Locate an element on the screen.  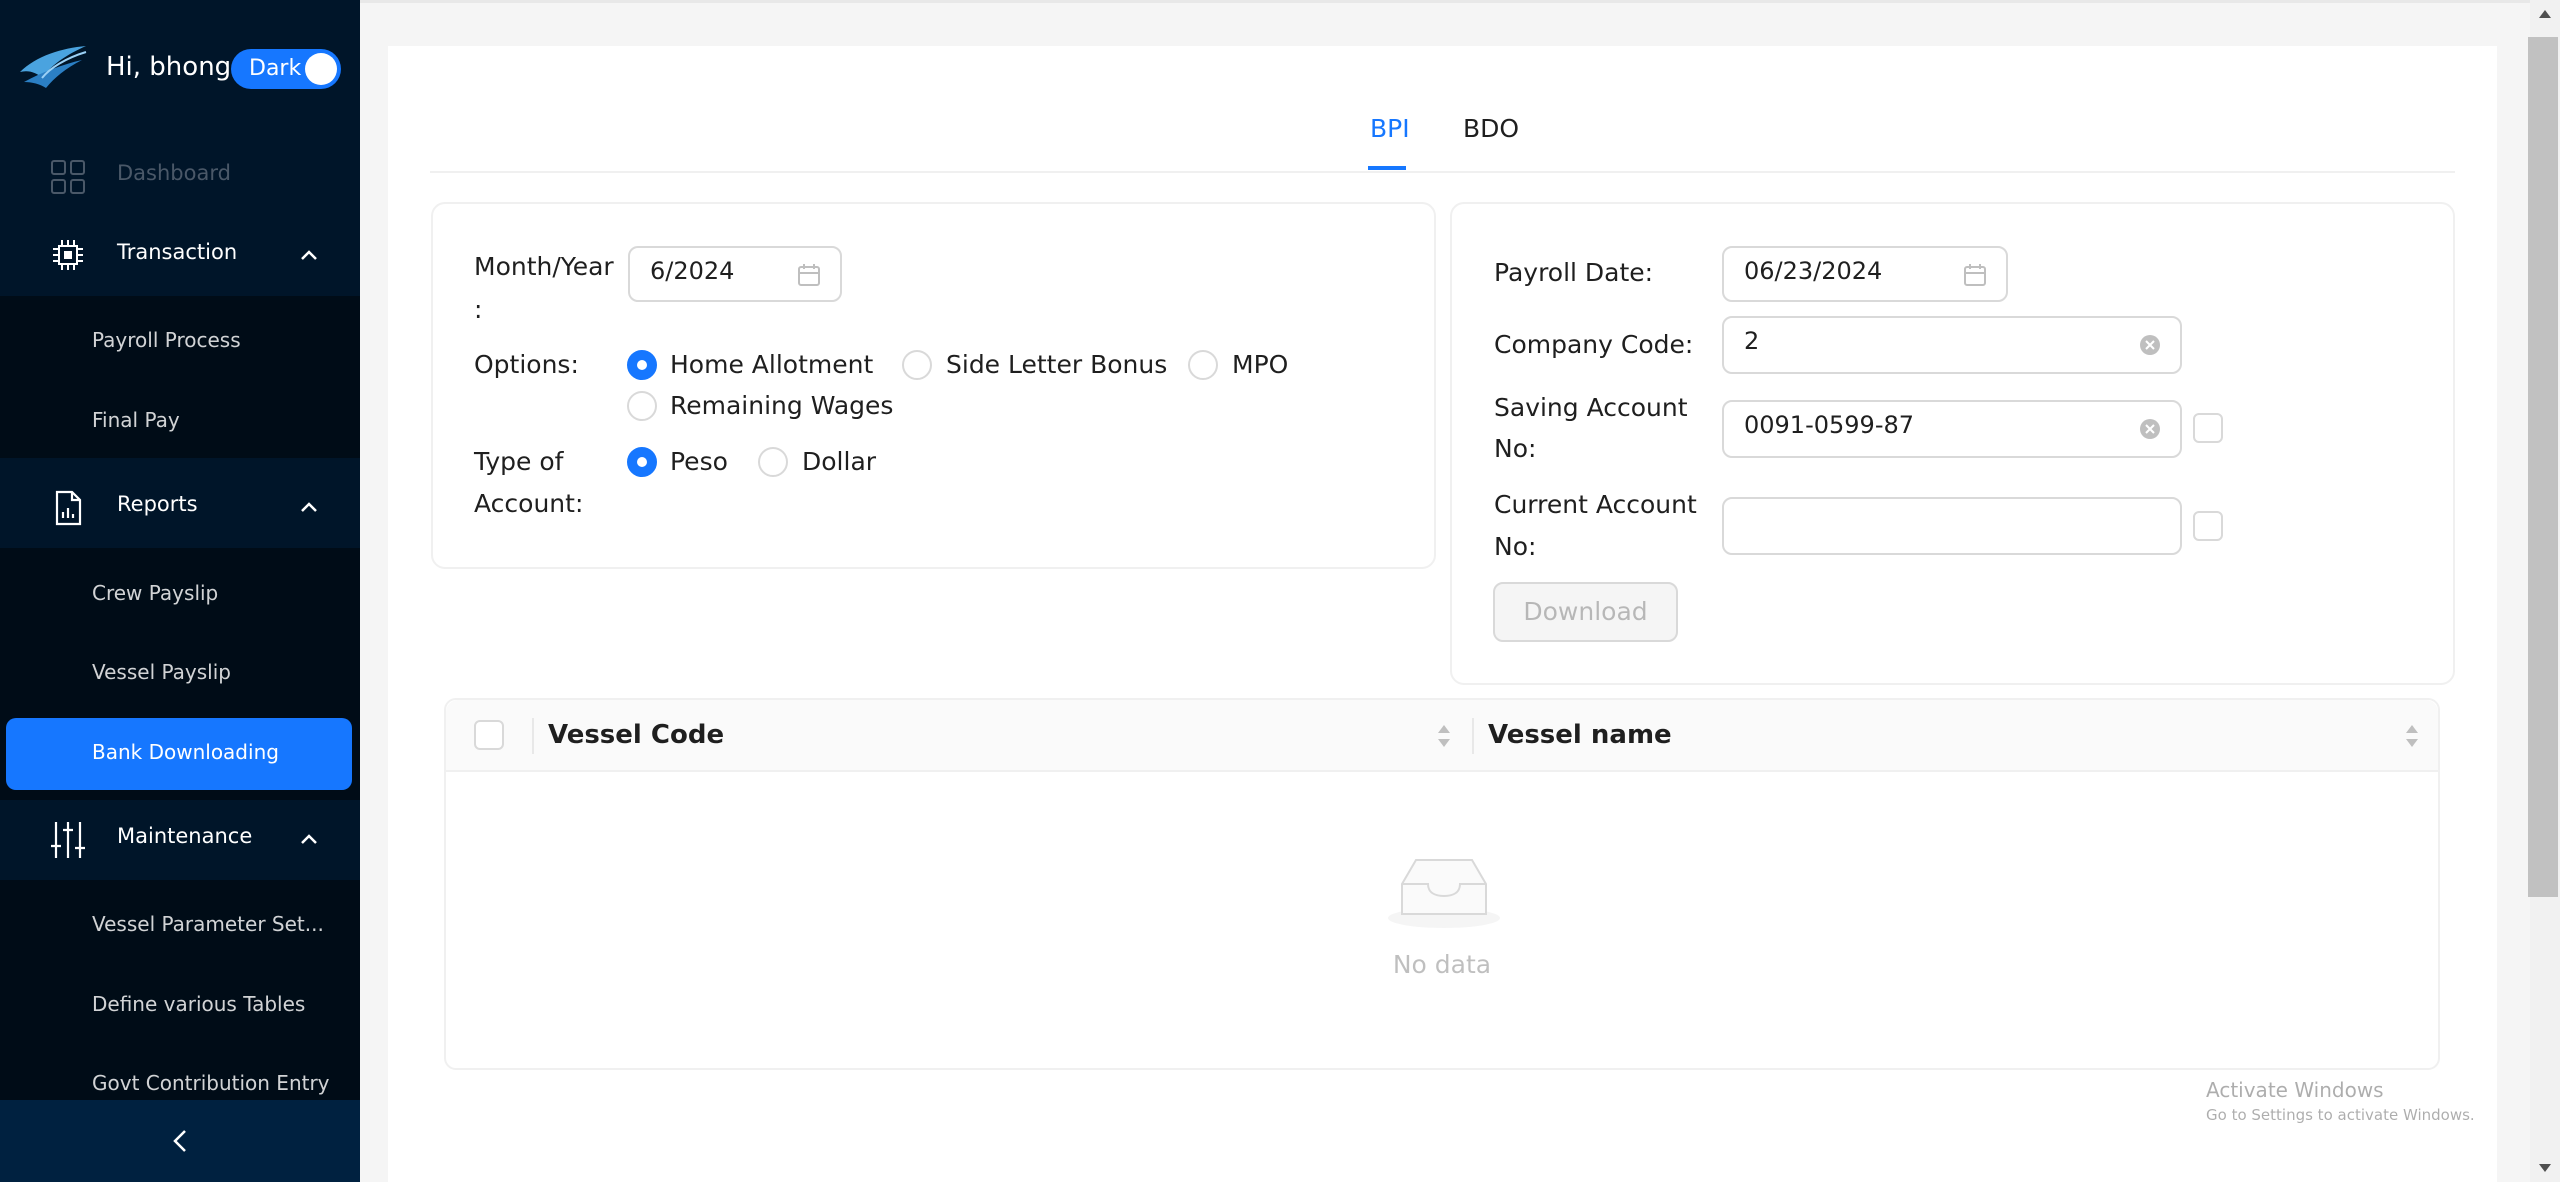
radio-label: Remaining Wages is located at coordinates (782, 405).